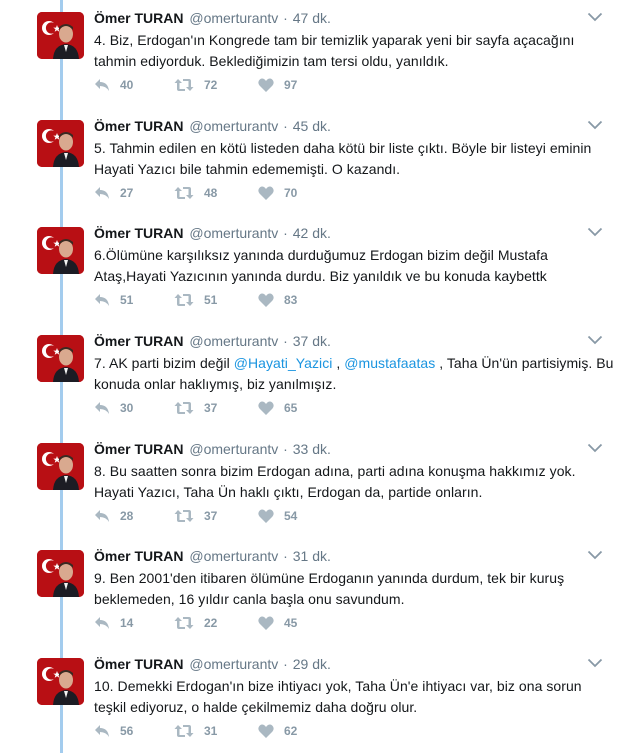  What do you see at coordinates (389, 363) in the screenshot?
I see `mention-link: @mustafaatas` at bounding box center [389, 363].